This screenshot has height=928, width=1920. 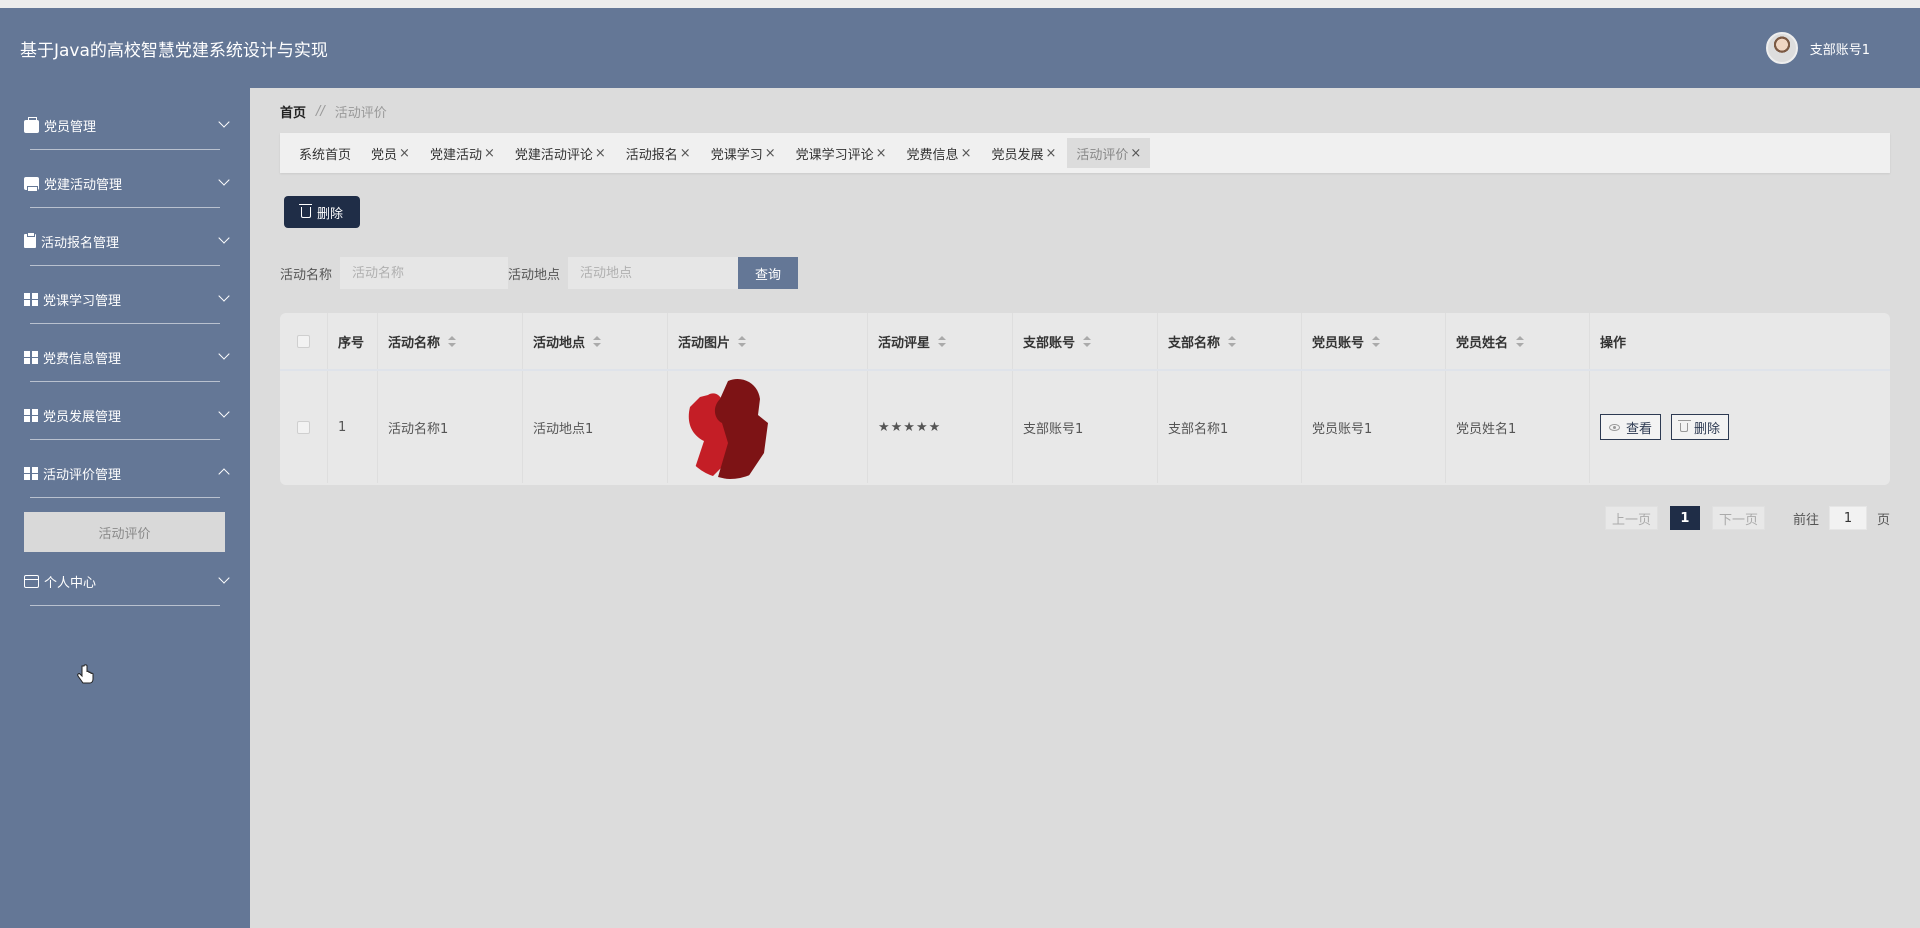 What do you see at coordinates (125, 581) in the screenshot?
I see `sidebar-item-personal-center: 个人中心` at bounding box center [125, 581].